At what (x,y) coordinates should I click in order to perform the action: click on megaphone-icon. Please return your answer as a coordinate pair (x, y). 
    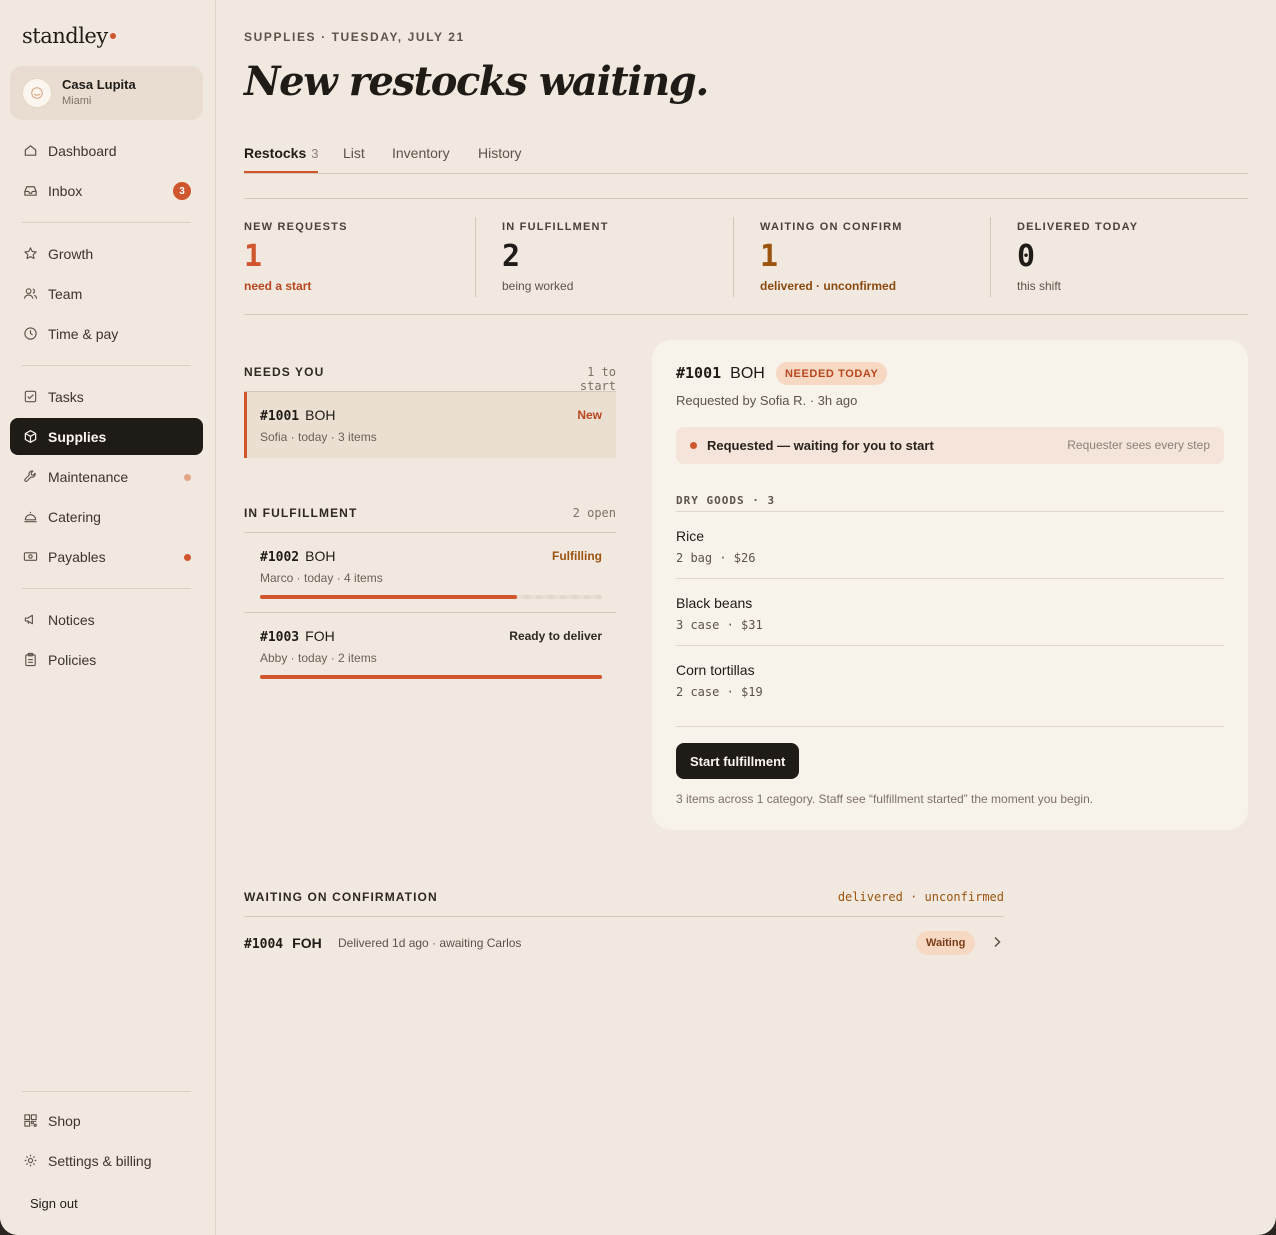
    Looking at the image, I should click on (30, 620).